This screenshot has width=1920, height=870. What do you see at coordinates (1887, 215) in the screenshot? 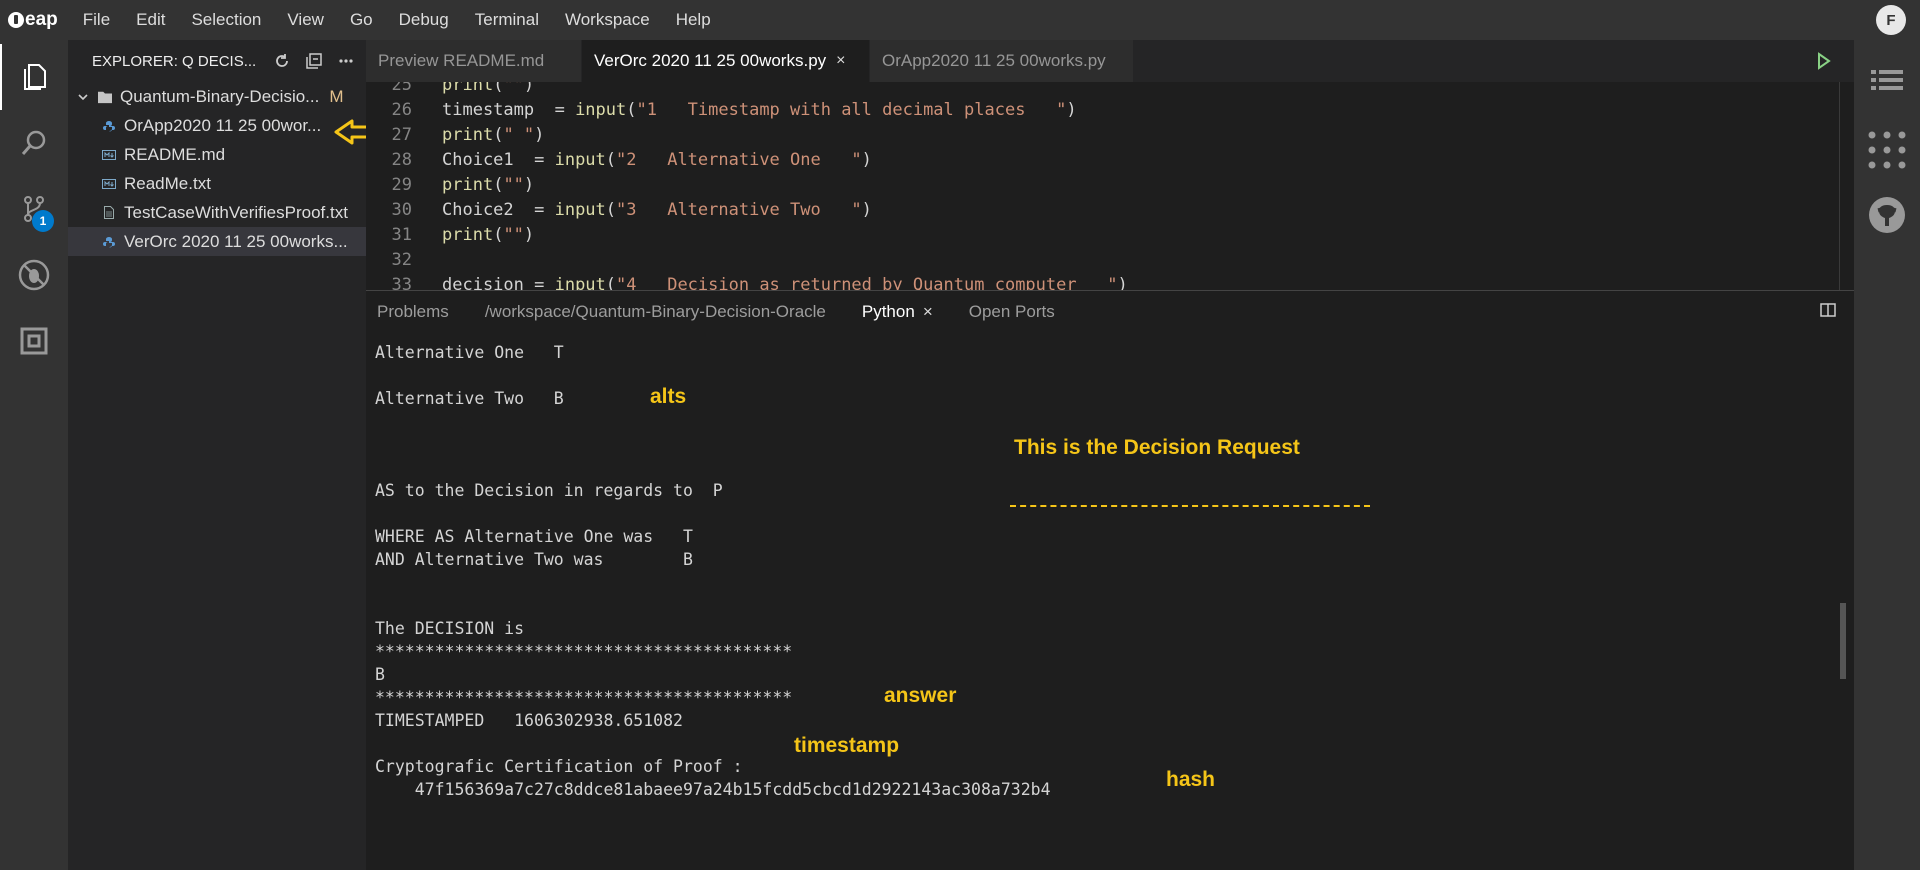
I see `github-icon` at bounding box center [1887, 215].